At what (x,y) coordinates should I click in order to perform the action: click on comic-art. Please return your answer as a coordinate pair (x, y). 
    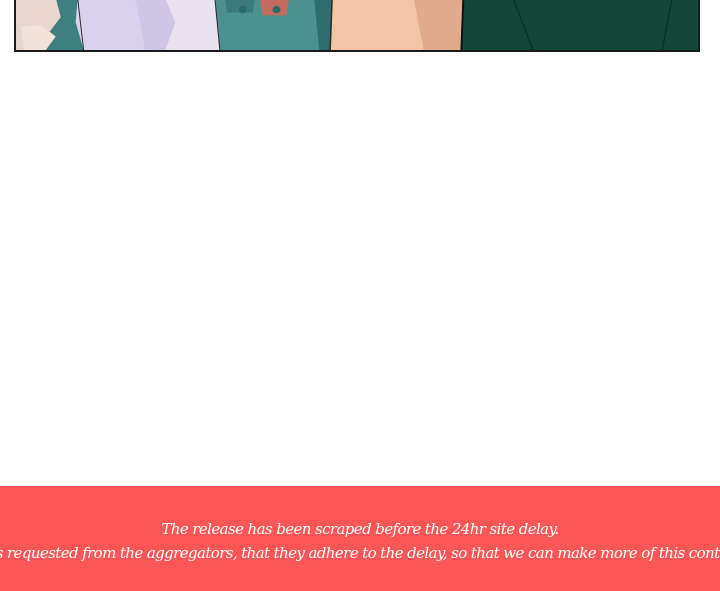
    Looking at the image, I should click on (357, 25).